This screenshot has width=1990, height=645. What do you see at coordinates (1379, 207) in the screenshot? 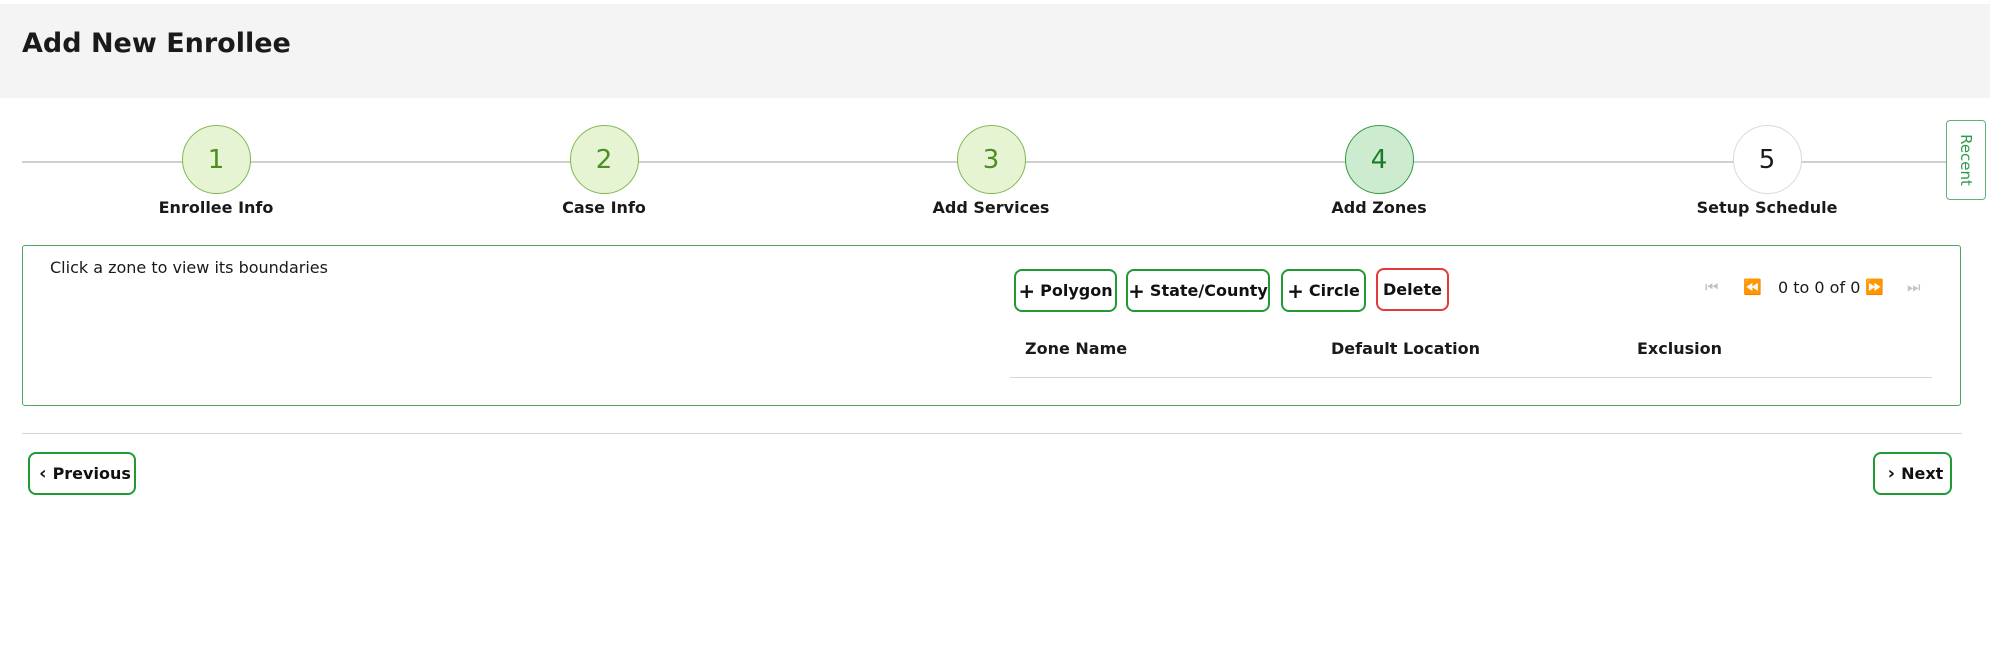
I see `step-label: Add Zones` at bounding box center [1379, 207].